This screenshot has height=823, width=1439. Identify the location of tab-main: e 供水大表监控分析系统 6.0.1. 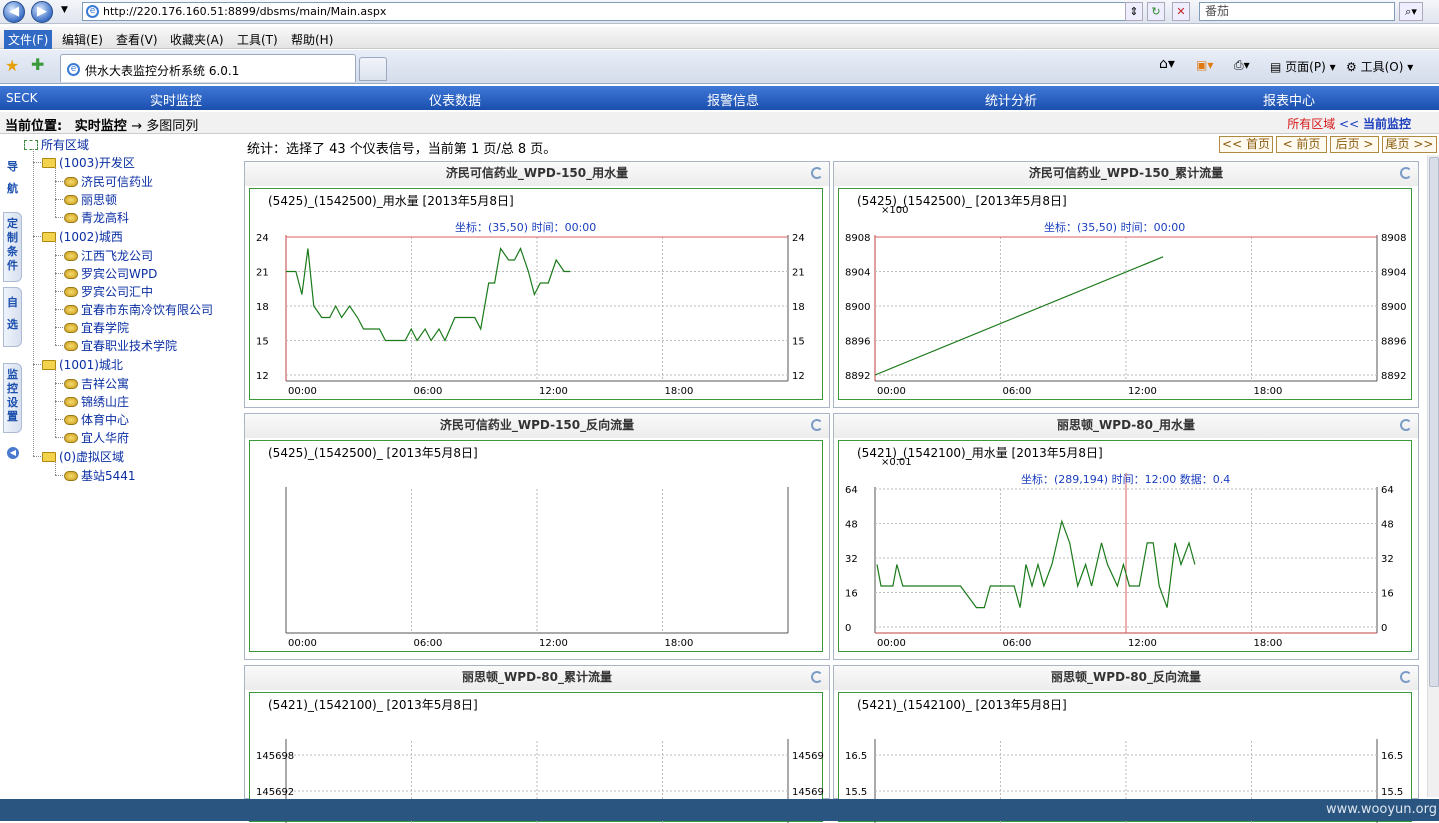
(208, 68).